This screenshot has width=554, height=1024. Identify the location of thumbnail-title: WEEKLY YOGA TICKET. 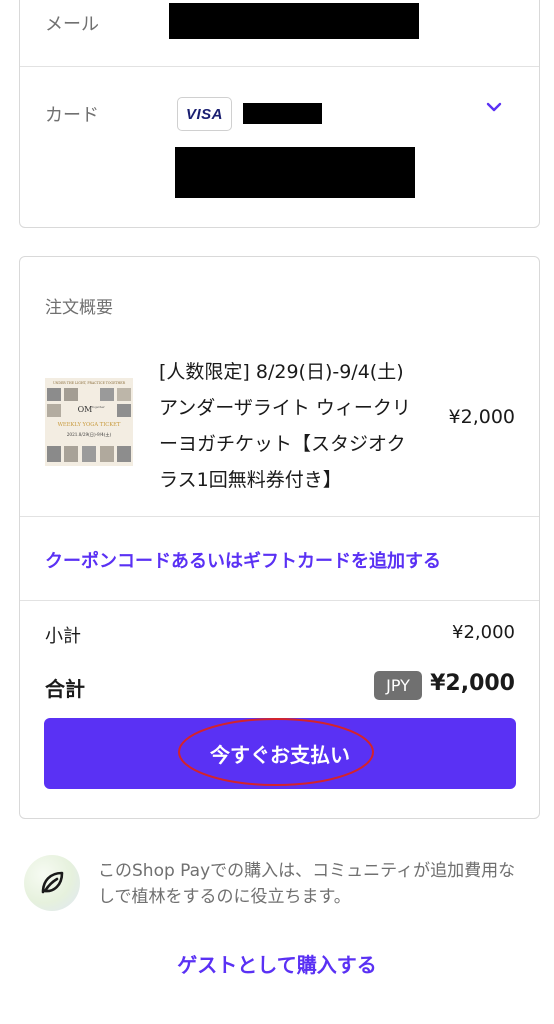
(89, 425).